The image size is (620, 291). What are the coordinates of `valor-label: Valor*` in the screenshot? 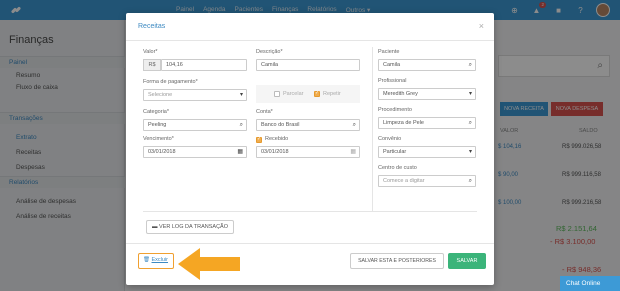 It's located at (150, 52).